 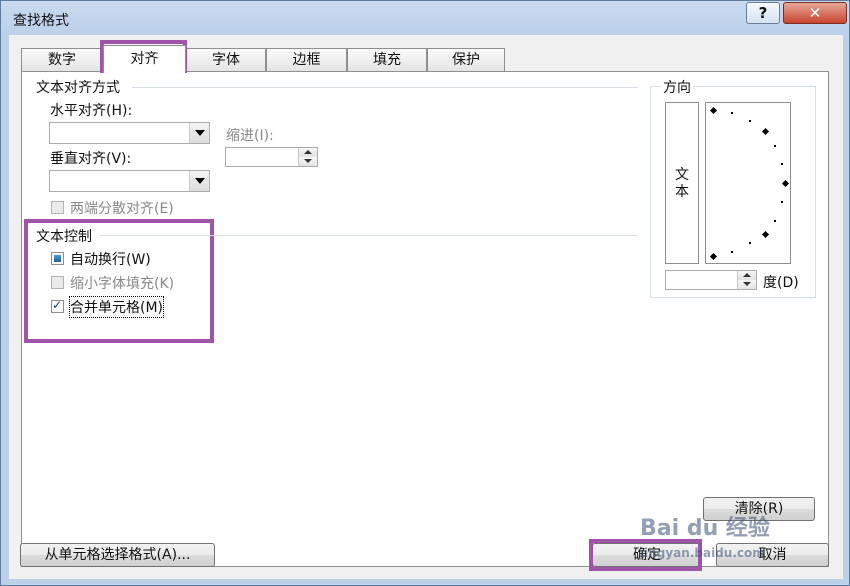 What do you see at coordinates (110, 260) in the screenshot?
I see `wrap-text-label: 自动换行(W)` at bounding box center [110, 260].